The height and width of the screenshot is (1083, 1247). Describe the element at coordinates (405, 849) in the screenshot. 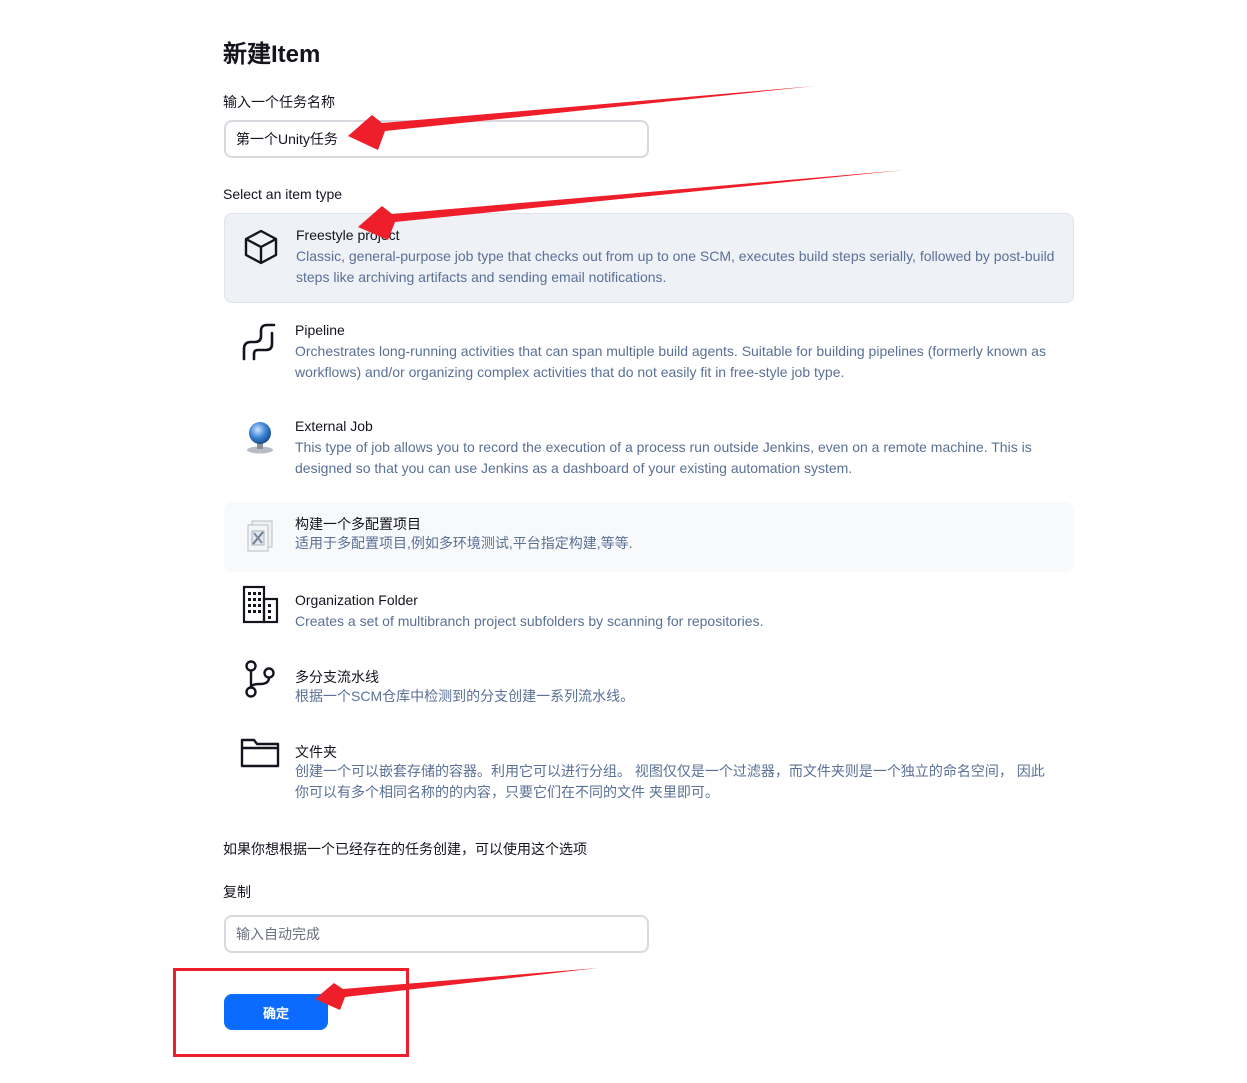

I see `copy-hint: 如果你想根据一个已经存在的任务创建，可以使用这个选项` at that location.